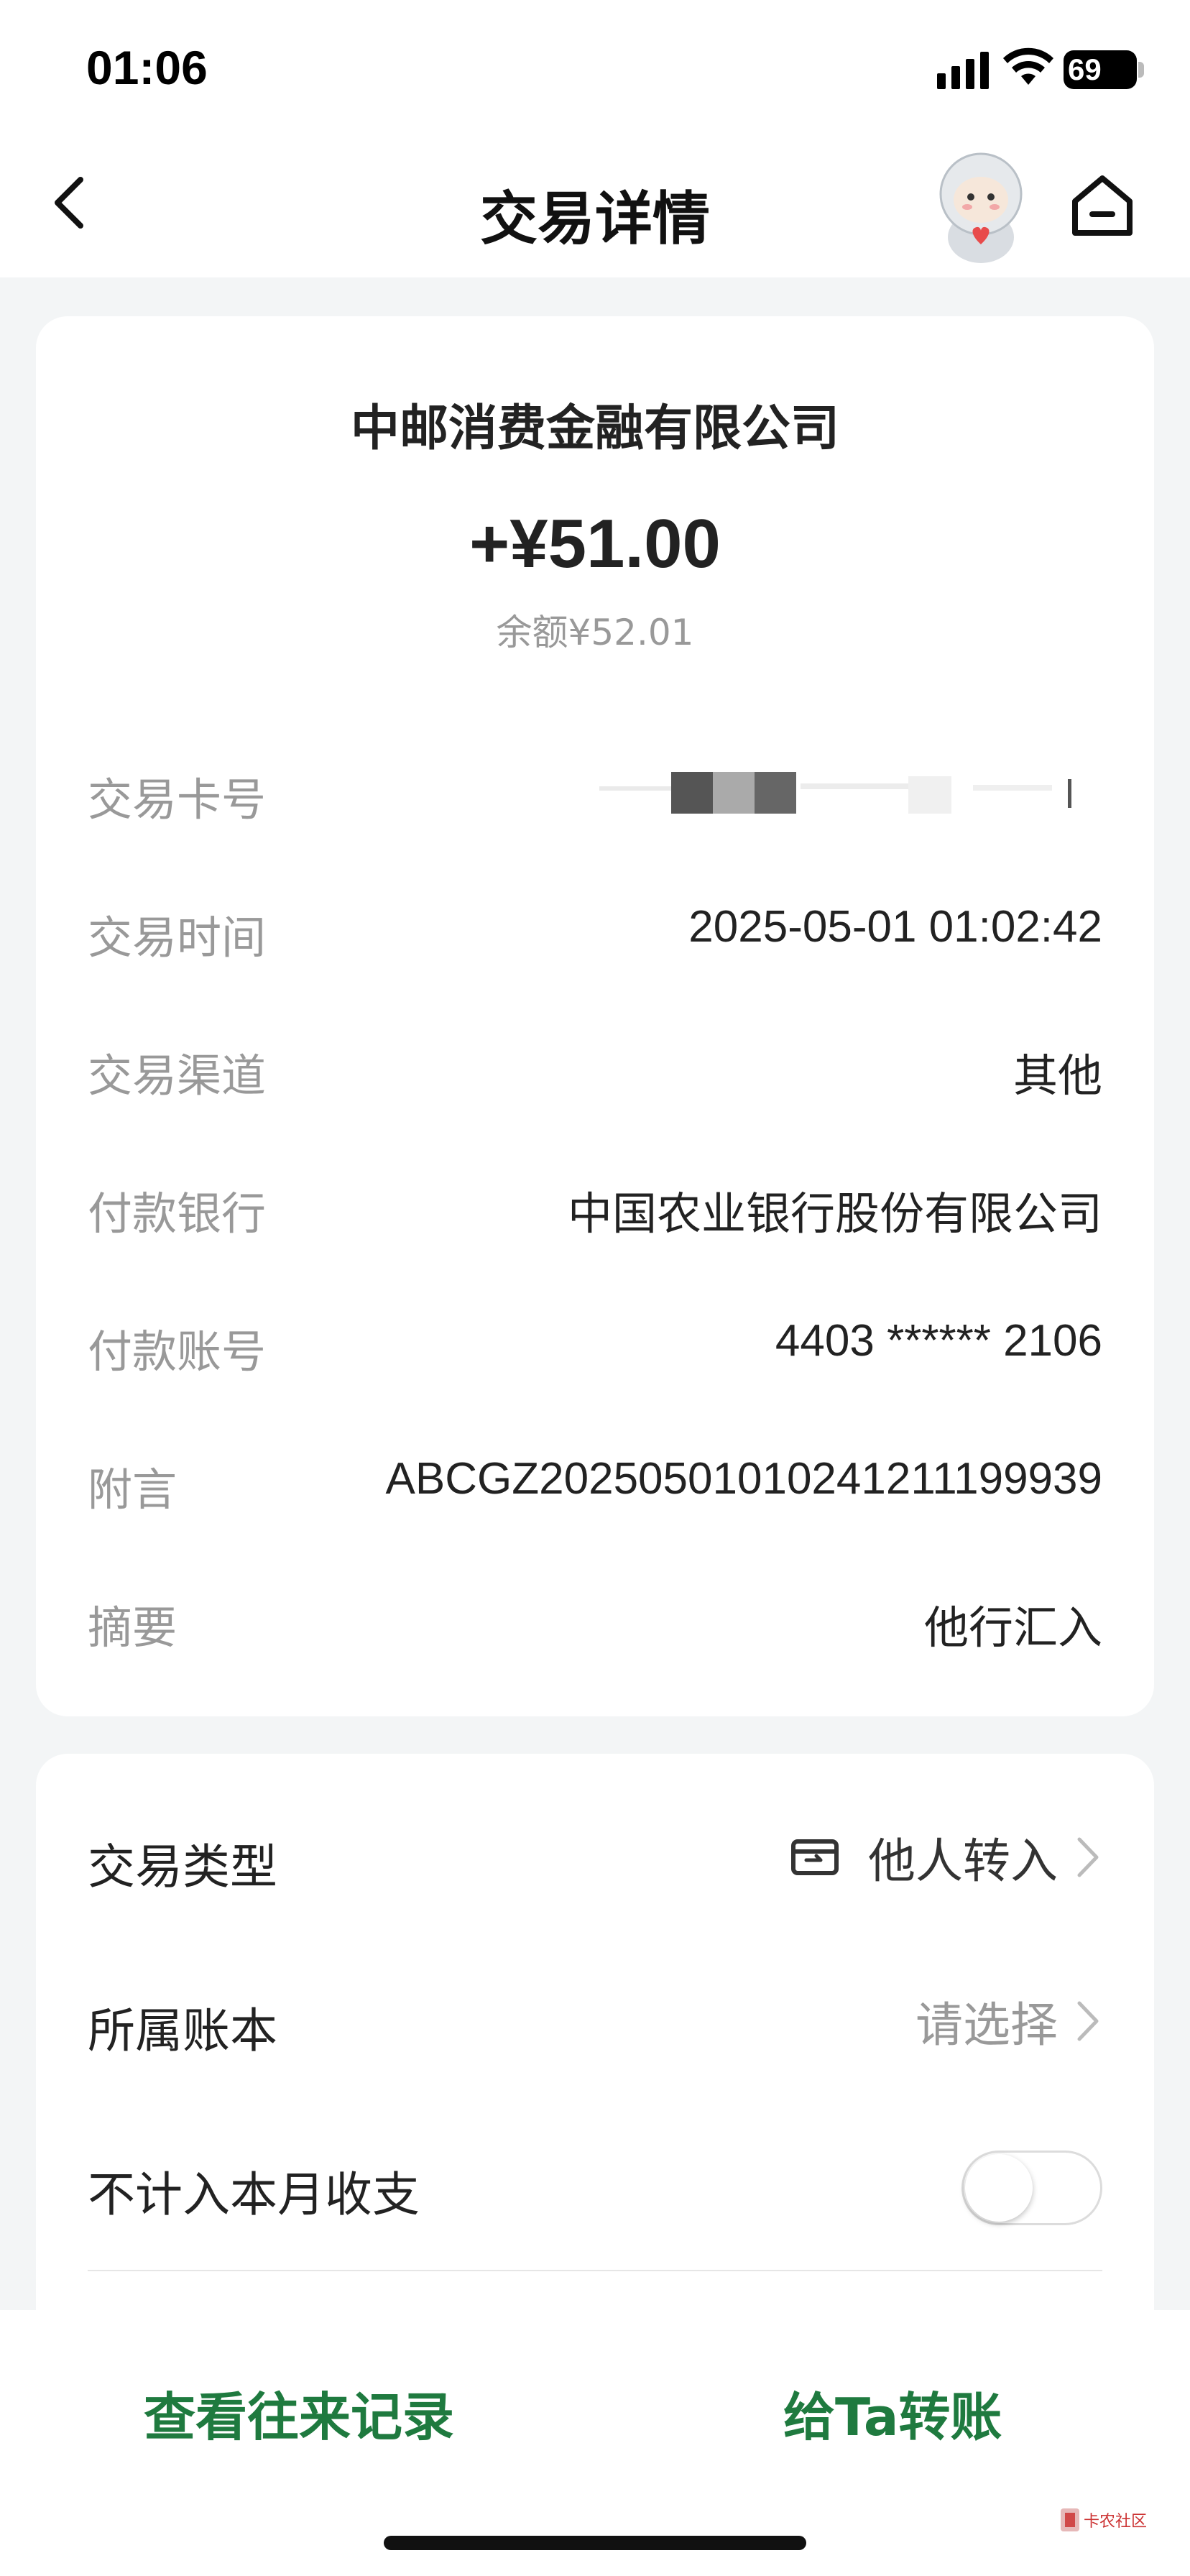  Describe the element at coordinates (594, 428) in the screenshot. I see `payee-name: 中邮消费金融有限公司` at that location.